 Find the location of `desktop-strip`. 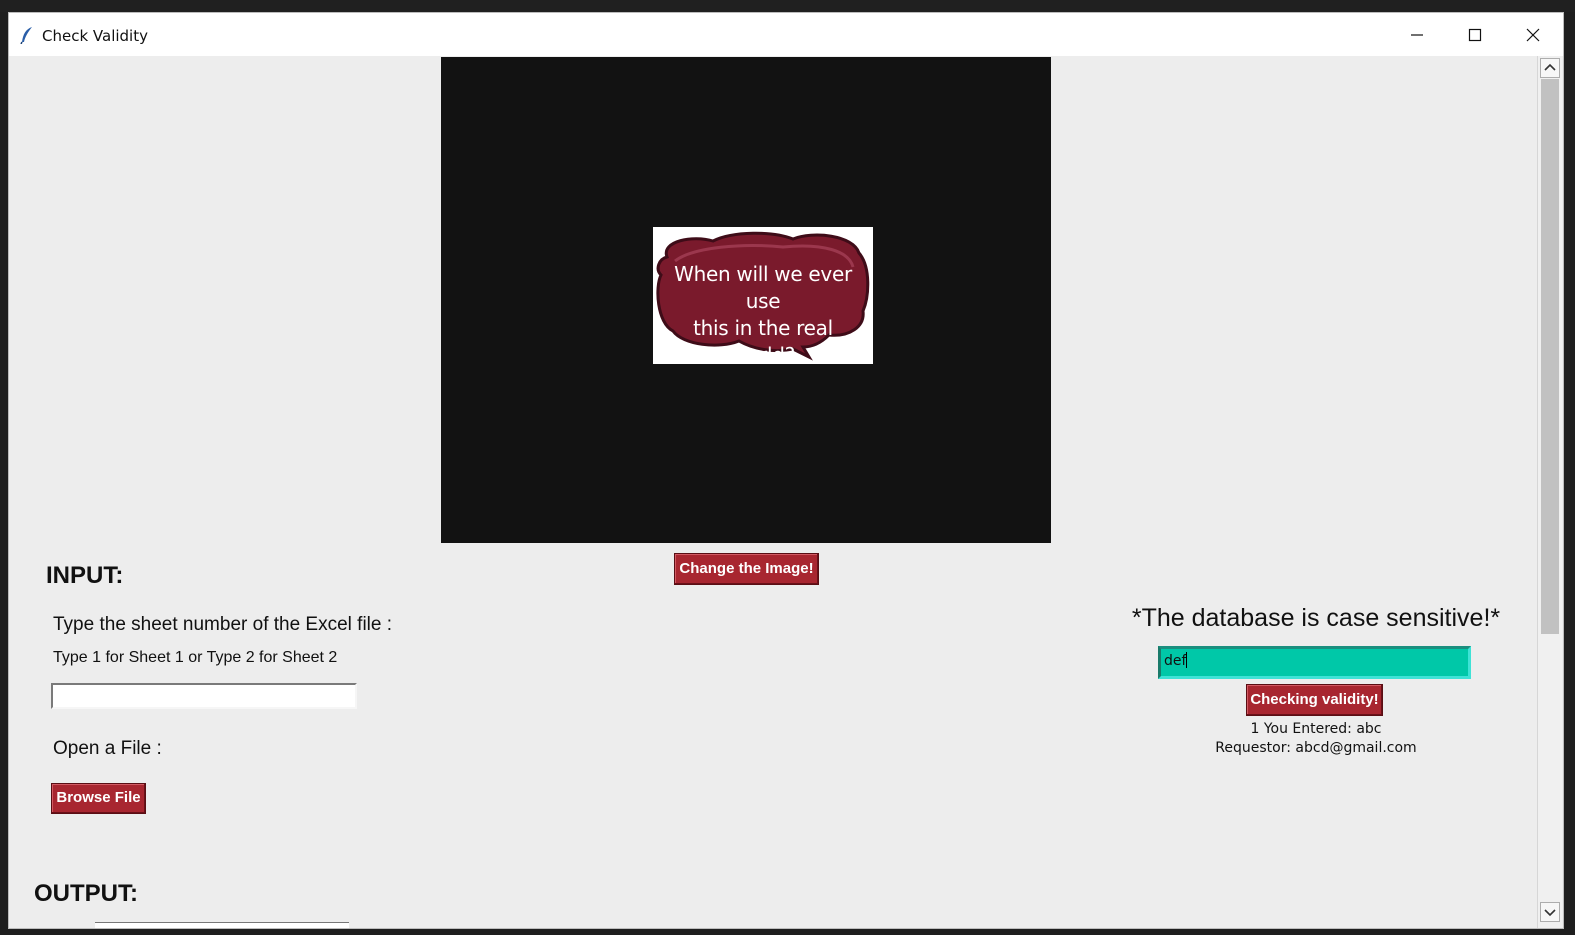

desktop-strip is located at coordinates (787, 6).